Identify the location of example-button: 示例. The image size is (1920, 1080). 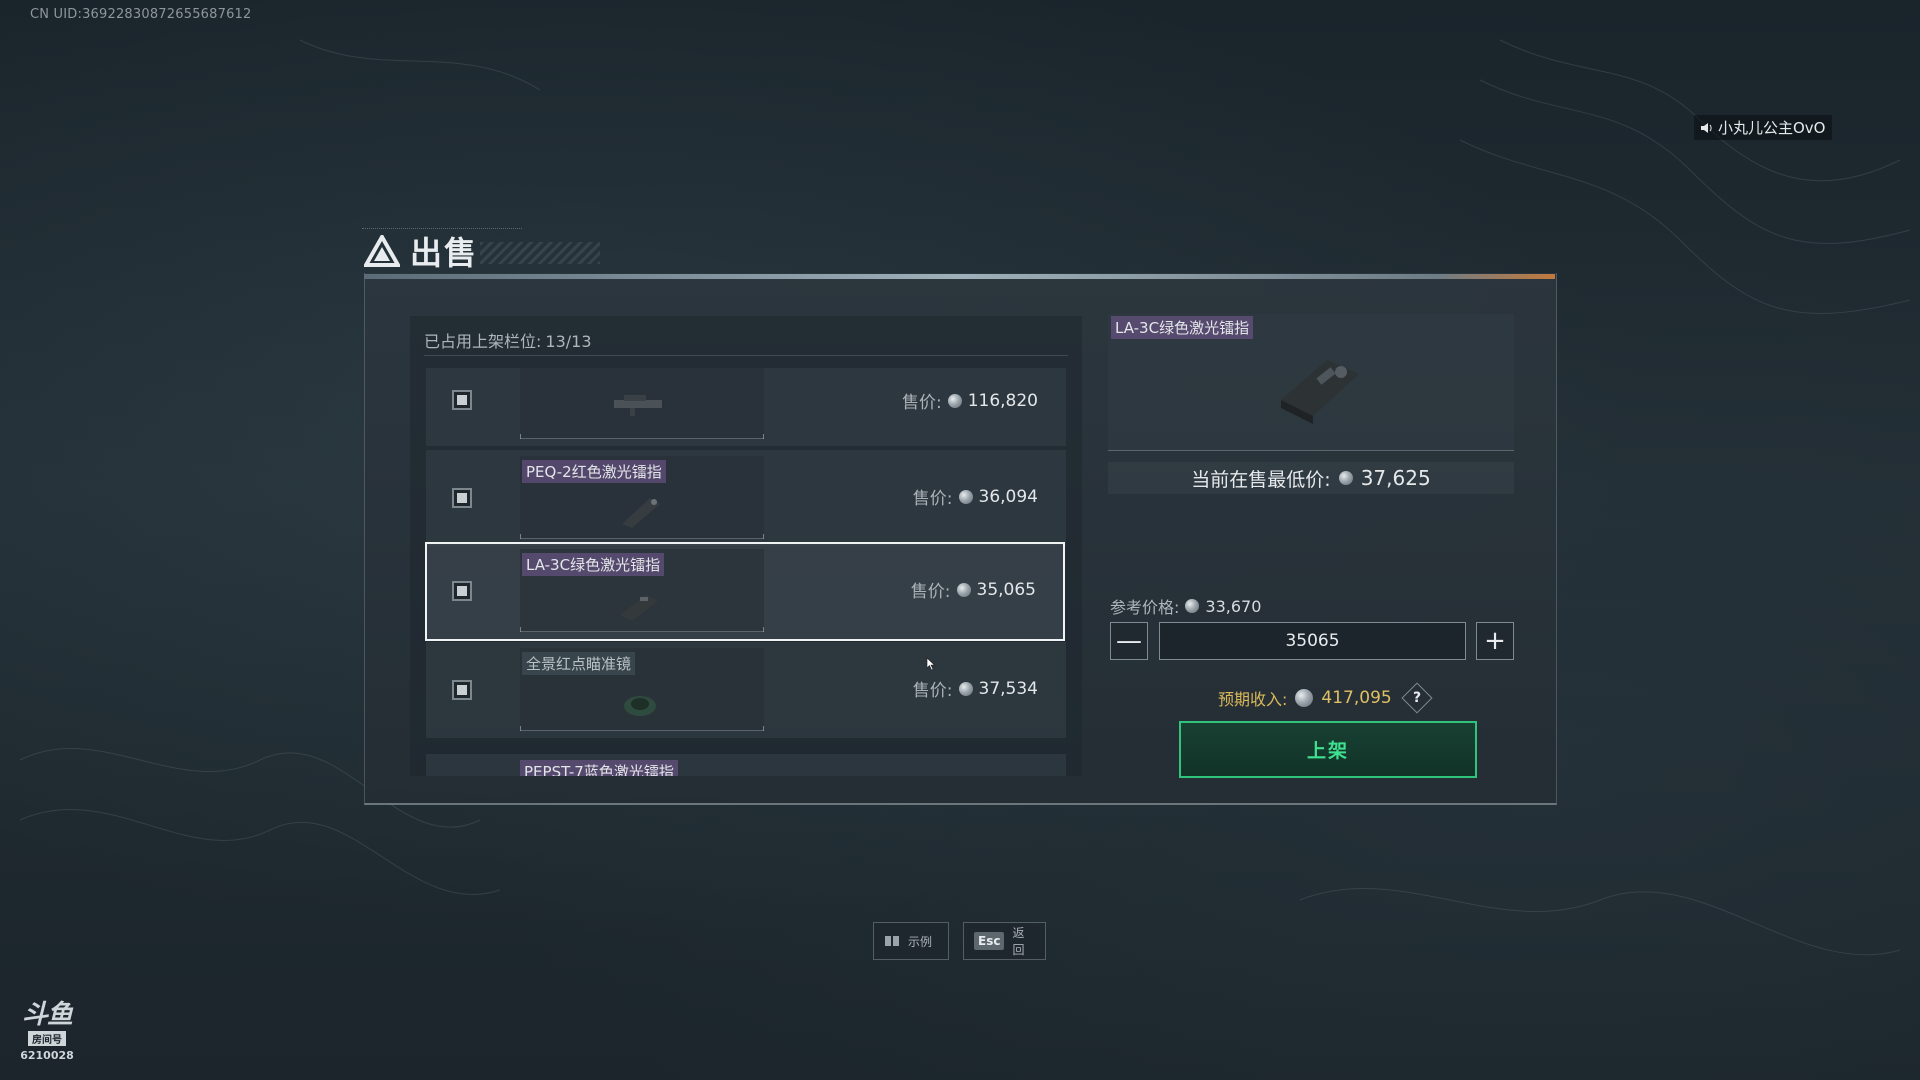
(911, 941).